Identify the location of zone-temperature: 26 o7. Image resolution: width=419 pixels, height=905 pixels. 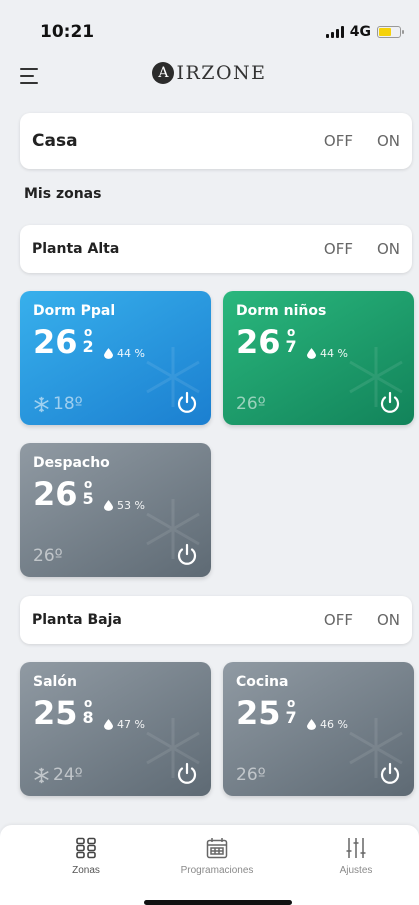
(266, 342).